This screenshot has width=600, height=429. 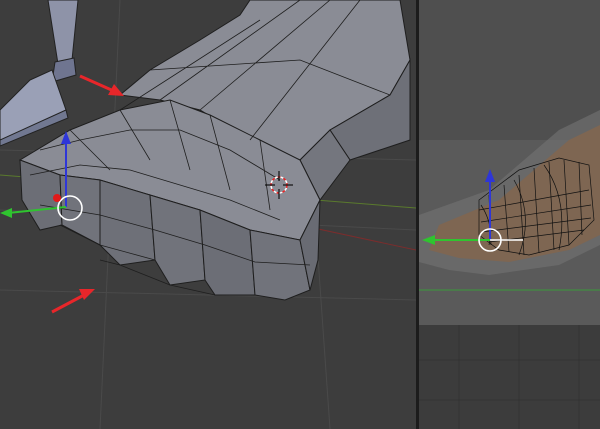 What do you see at coordinates (101, 85) in the screenshot?
I see `annotation-arrow-upper` at bounding box center [101, 85].